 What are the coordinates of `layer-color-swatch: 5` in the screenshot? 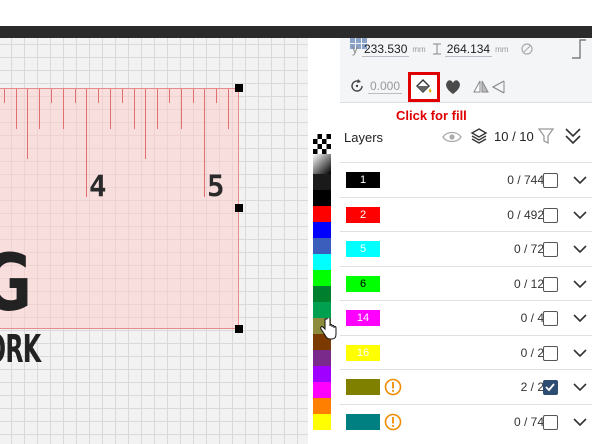 It's located at (363, 249).